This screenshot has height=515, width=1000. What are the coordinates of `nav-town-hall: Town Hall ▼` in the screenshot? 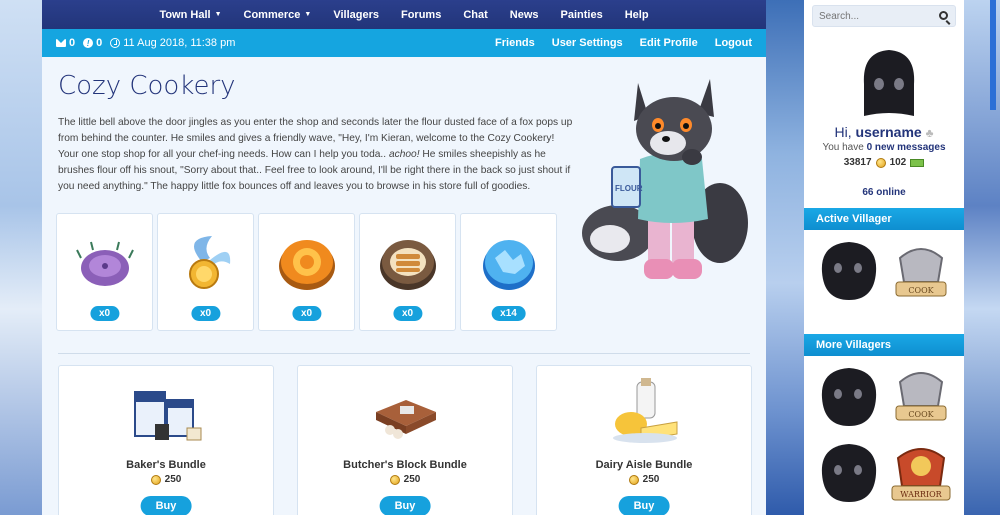 It's located at (190, 15).